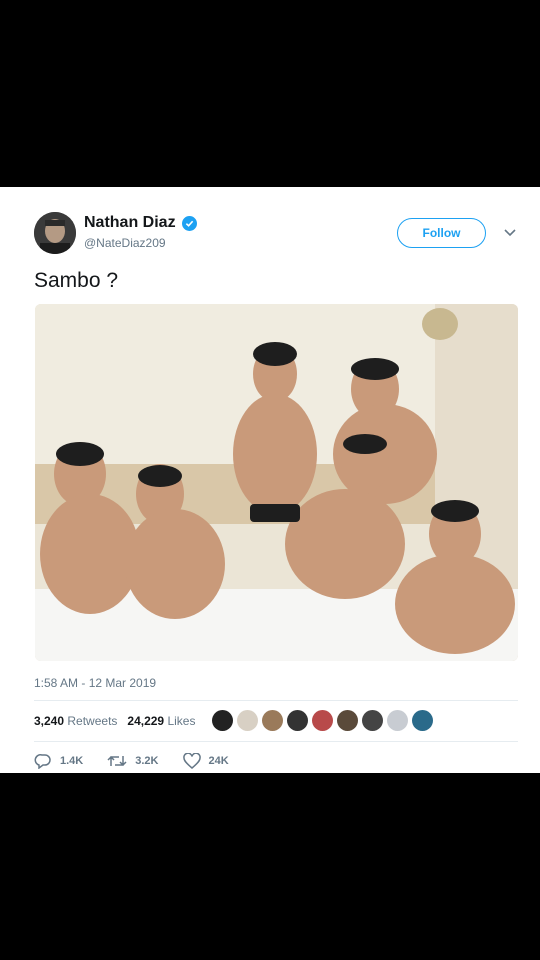  I want to click on tweet-text: Sambo ?, so click(76, 280).